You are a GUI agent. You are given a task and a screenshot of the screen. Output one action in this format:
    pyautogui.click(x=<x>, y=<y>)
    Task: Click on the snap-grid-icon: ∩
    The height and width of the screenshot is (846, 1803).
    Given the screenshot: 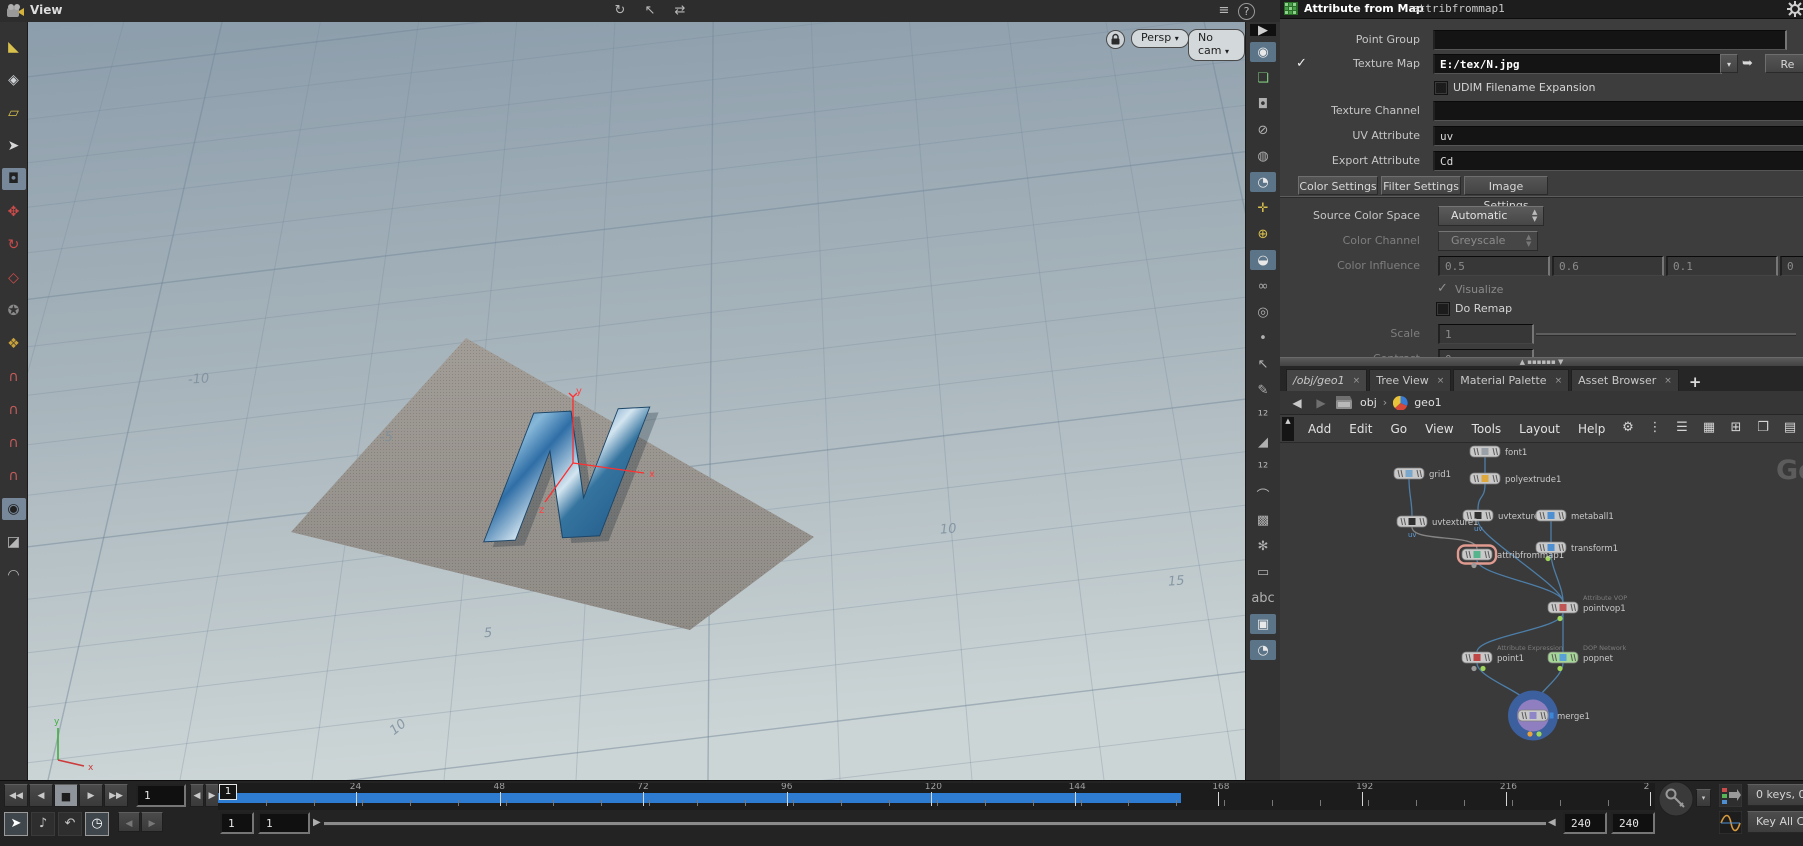 What is the action you would take?
    pyautogui.click(x=14, y=377)
    